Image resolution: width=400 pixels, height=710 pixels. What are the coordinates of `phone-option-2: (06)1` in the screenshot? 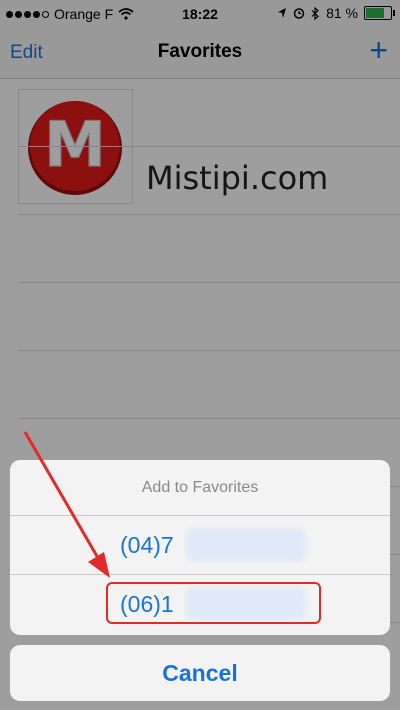 It's located at (200, 604).